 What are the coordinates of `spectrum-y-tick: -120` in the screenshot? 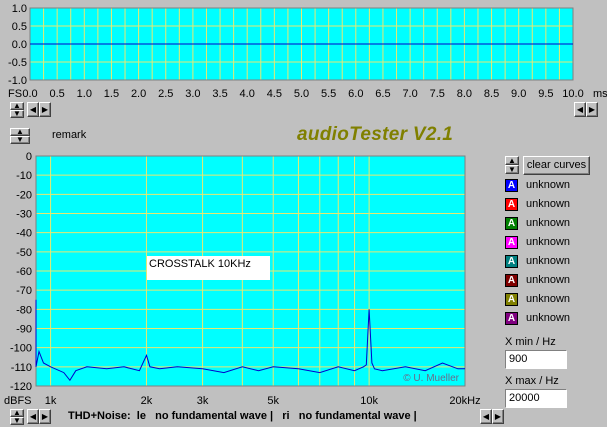 It's located at (21, 387).